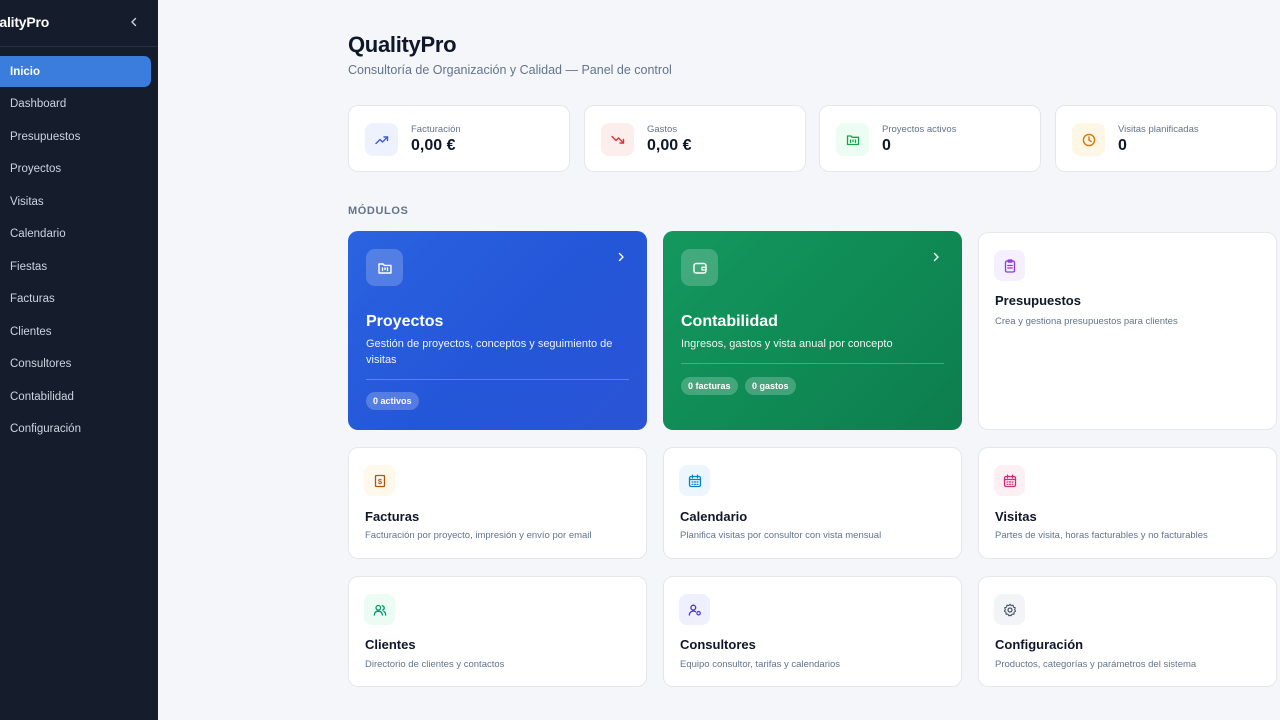 Image resolution: width=1280 pixels, height=720 pixels. What do you see at coordinates (75, 201) in the screenshot?
I see `sidebar-item-visitas: Visitas` at bounding box center [75, 201].